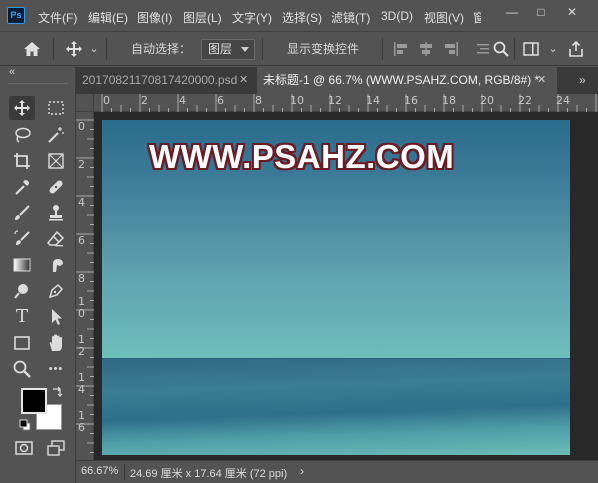 The height and width of the screenshot is (483, 598). I want to click on menu-window: 窗, so click(477, 17).